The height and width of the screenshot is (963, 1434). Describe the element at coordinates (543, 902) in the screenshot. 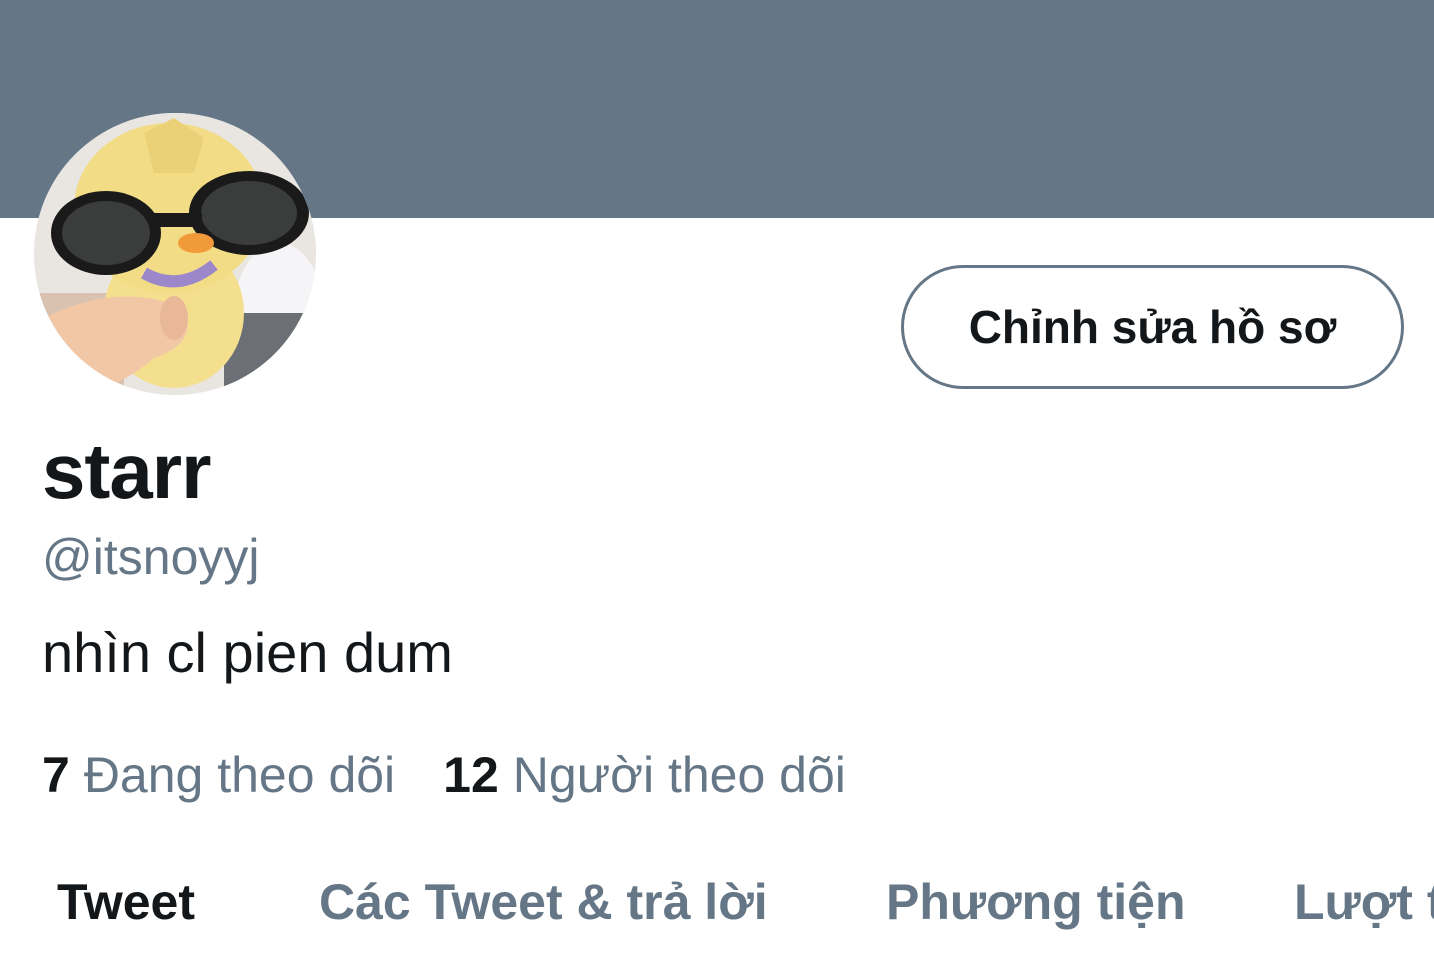

I see `tab-tweets-and-replies: Các Tweet & trả lời` at that location.